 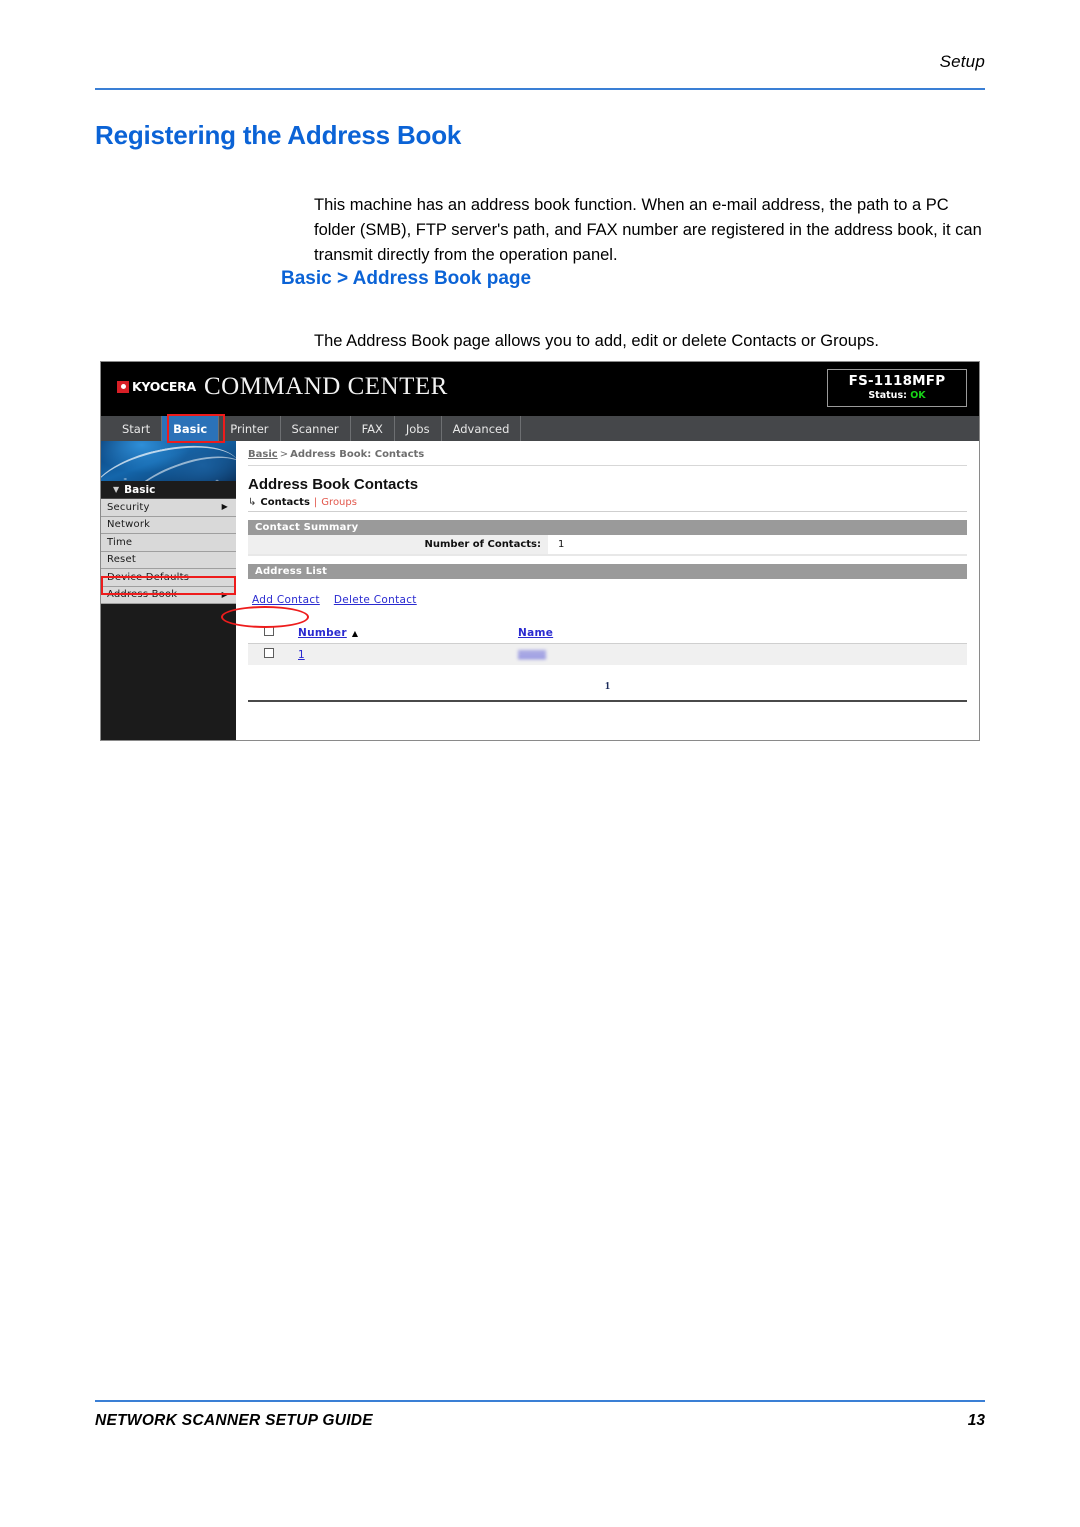 I want to click on sidebar-item-label: Time, so click(x=120, y=542).